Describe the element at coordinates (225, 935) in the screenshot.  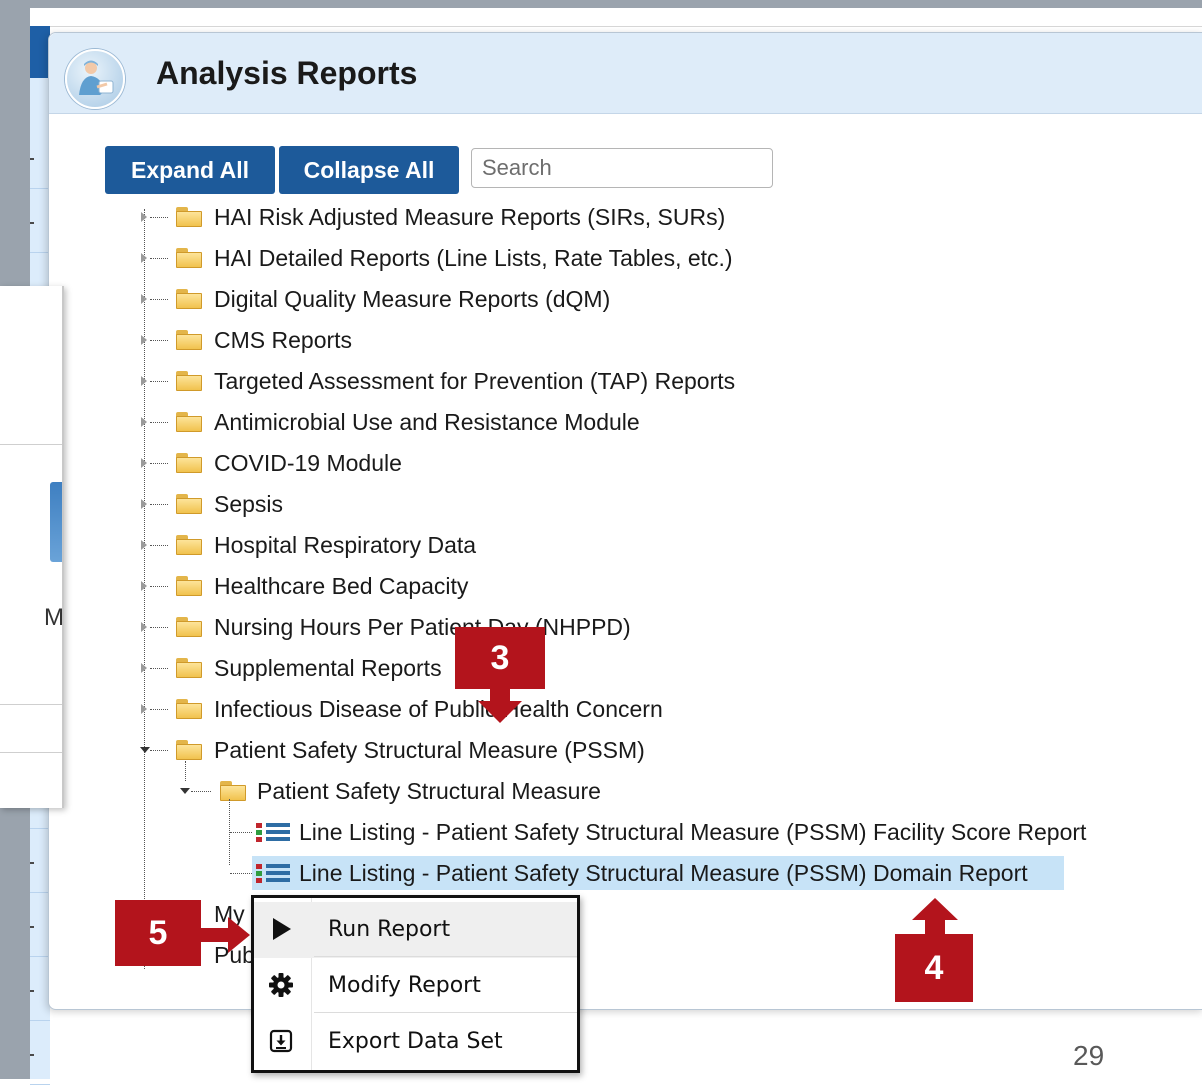
I see `step-5-arrow-icon` at that location.